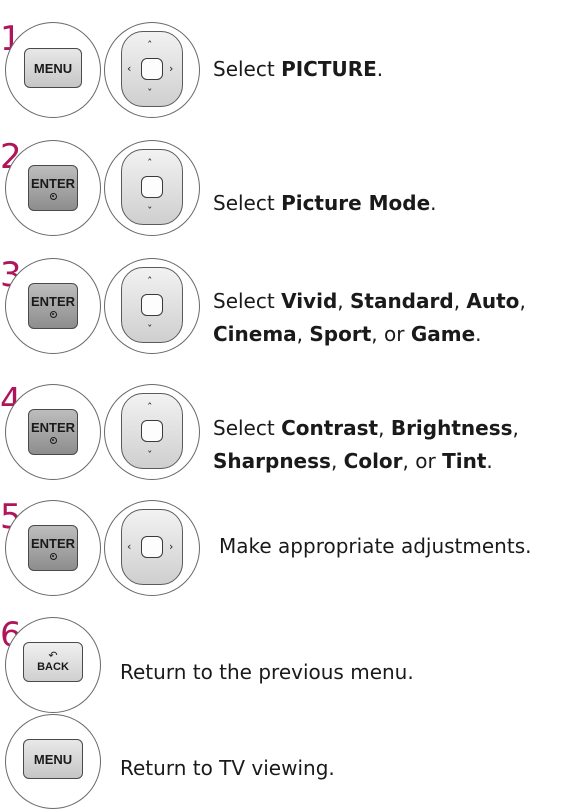 This screenshot has height=809, width=572. I want to click on step-instruction: Select PICTURE., so click(298, 69).